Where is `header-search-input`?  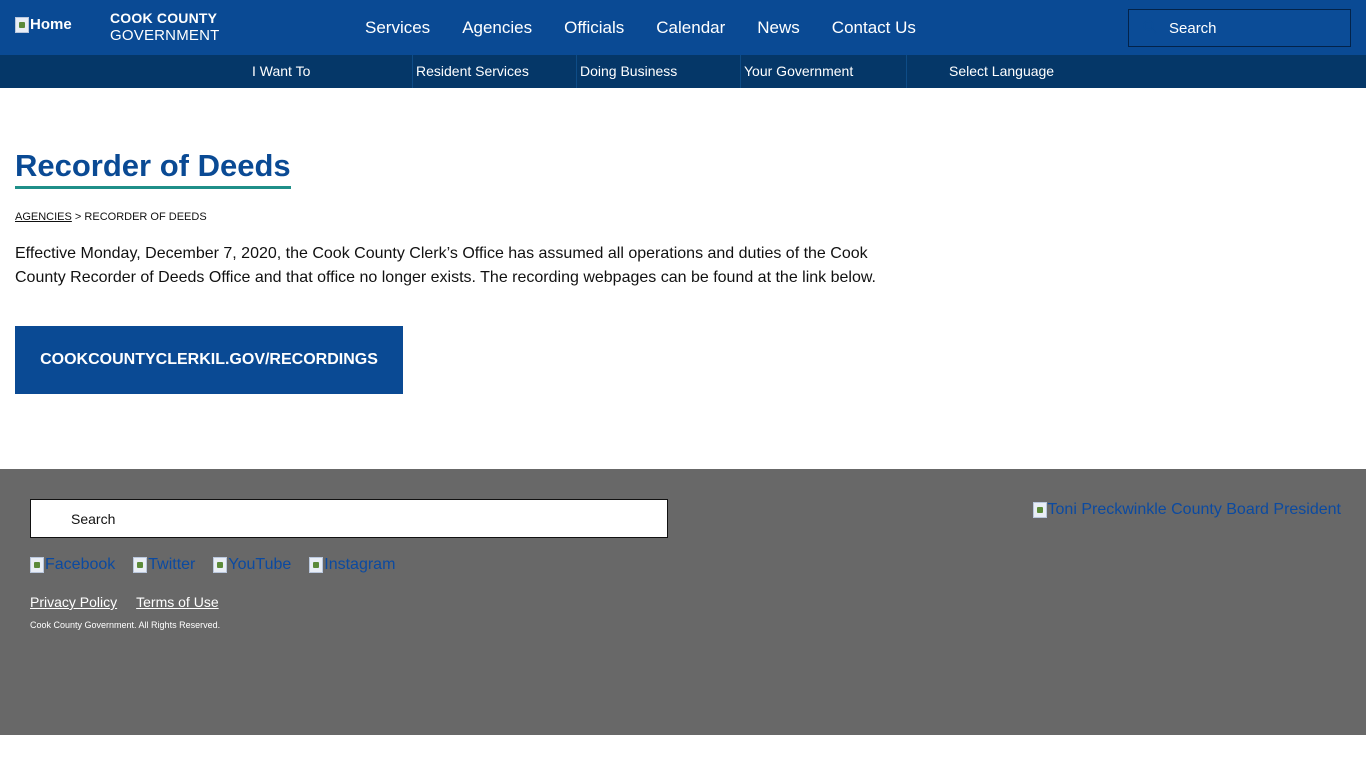
header-search-input is located at coordinates (1239, 28).